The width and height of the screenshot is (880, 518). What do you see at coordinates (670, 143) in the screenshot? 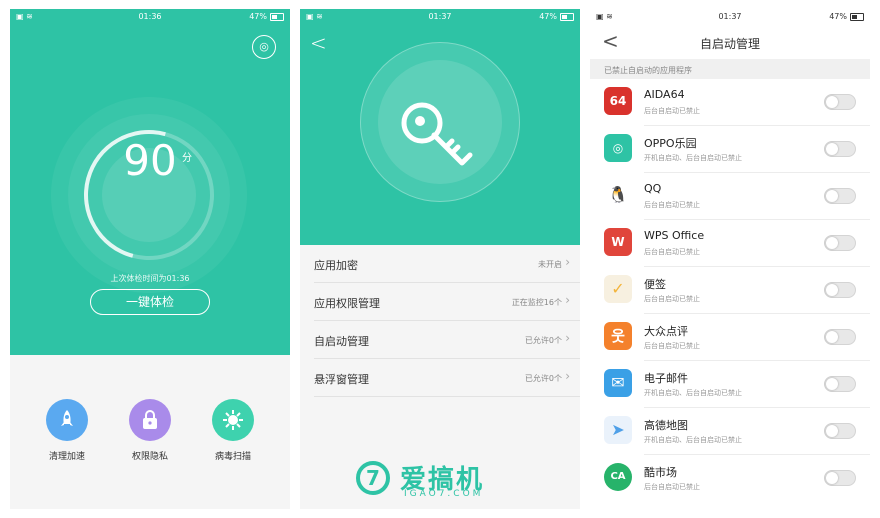
I see `app-name: OPPO乐园` at bounding box center [670, 143].